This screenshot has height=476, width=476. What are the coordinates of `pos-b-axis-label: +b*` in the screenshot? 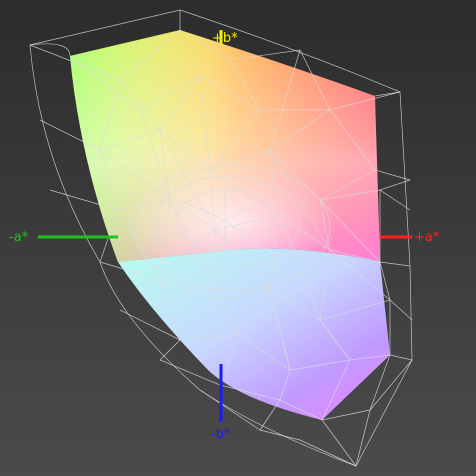 It's located at (225, 38).